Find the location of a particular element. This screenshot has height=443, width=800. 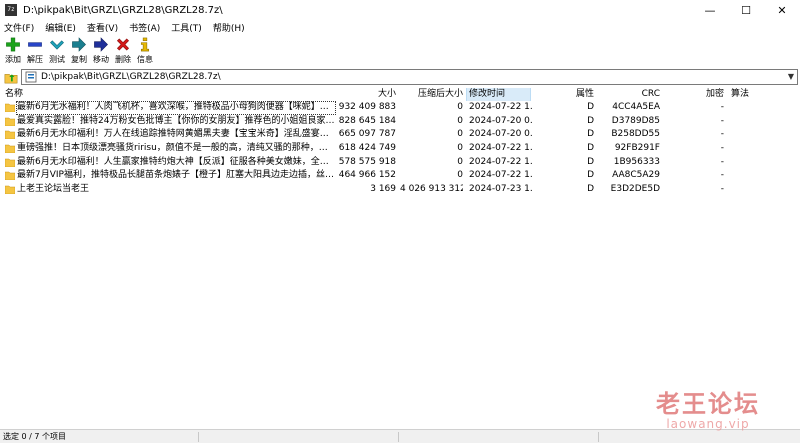

column-packed-size: 压缩后大小 is located at coordinates (436, 94).